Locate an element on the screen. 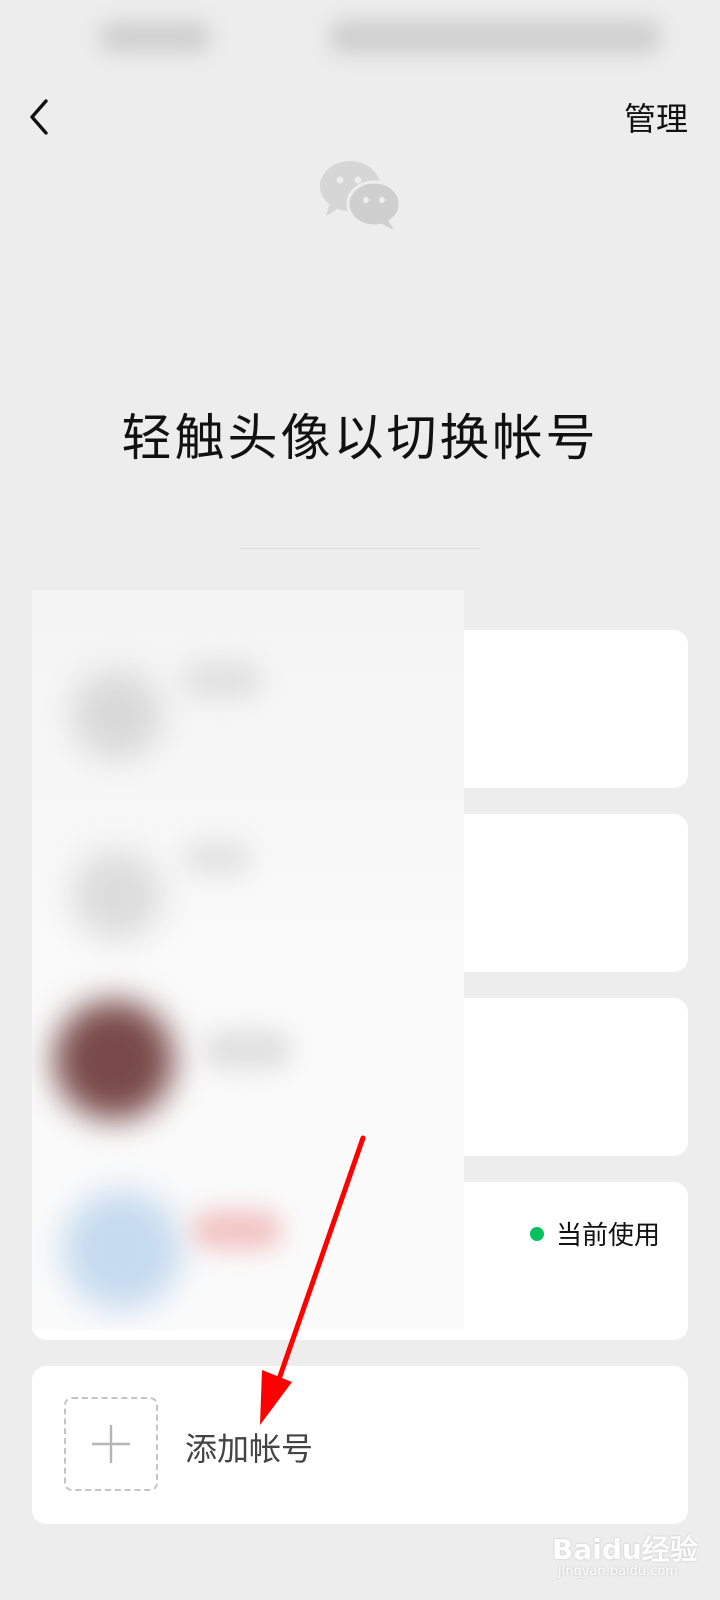 Image resolution: width=720 pixels, height=1600 pixels. current-status-label: 当前使用 is located at coordinates (607, 1236).